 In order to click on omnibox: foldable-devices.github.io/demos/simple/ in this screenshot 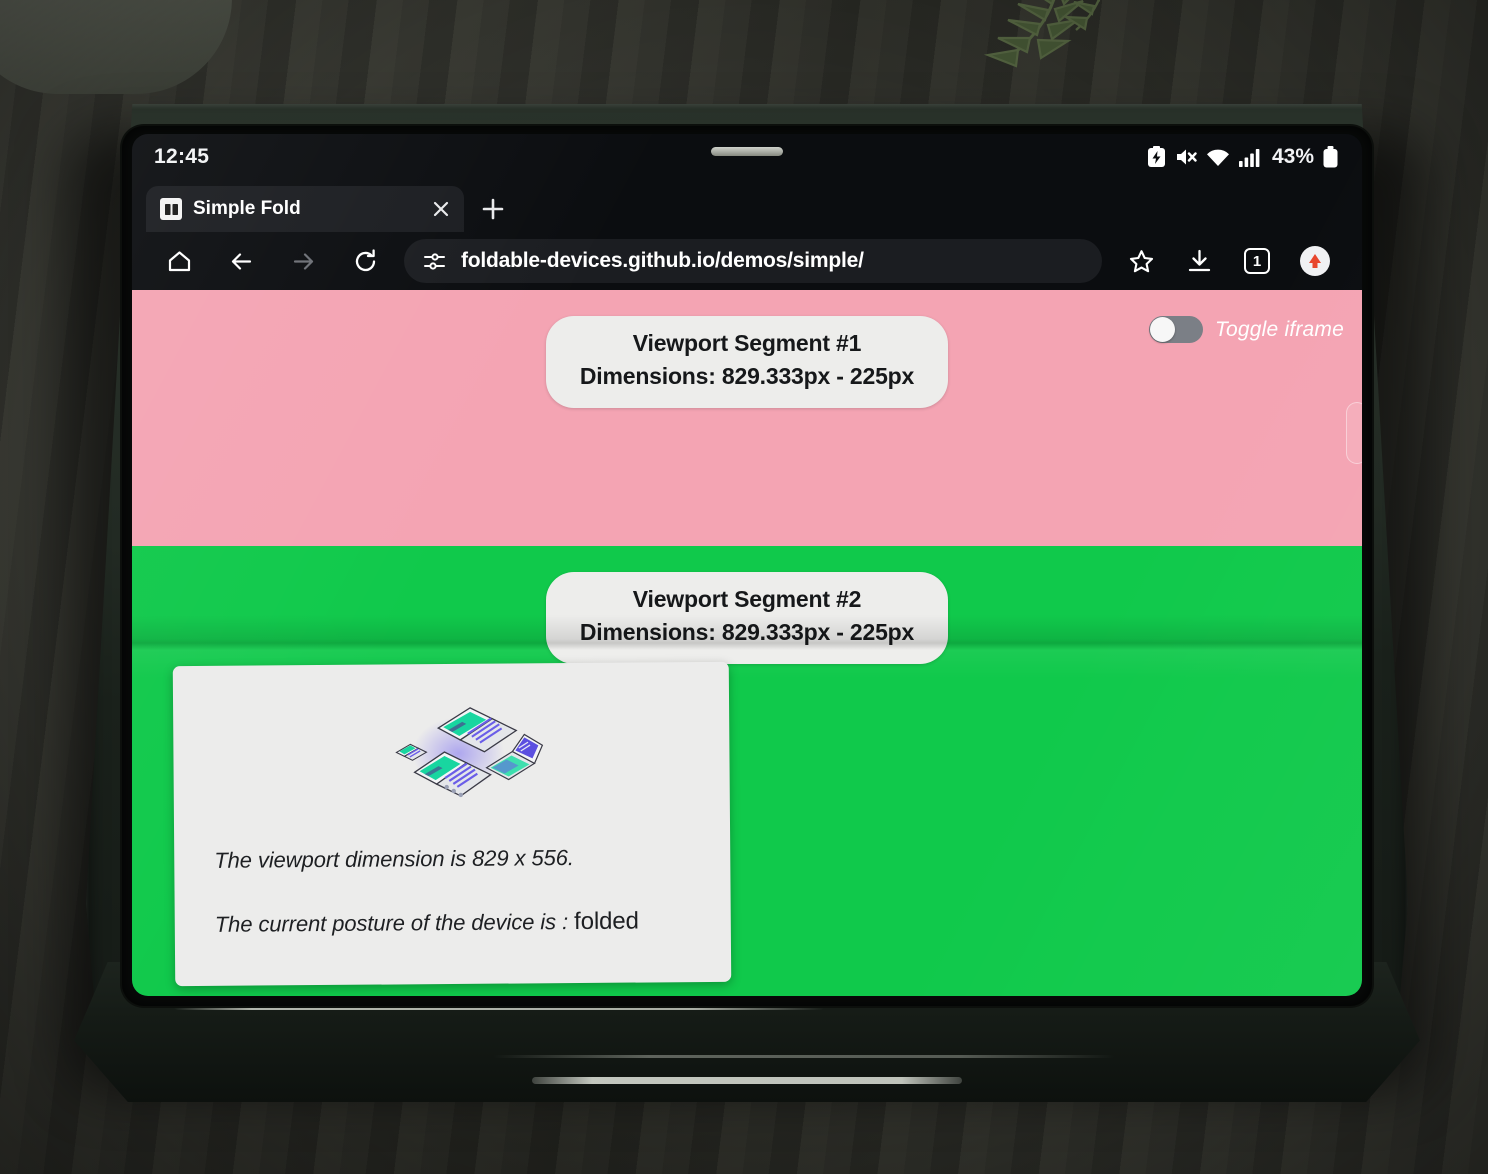, I will do `click(753, 261)`.